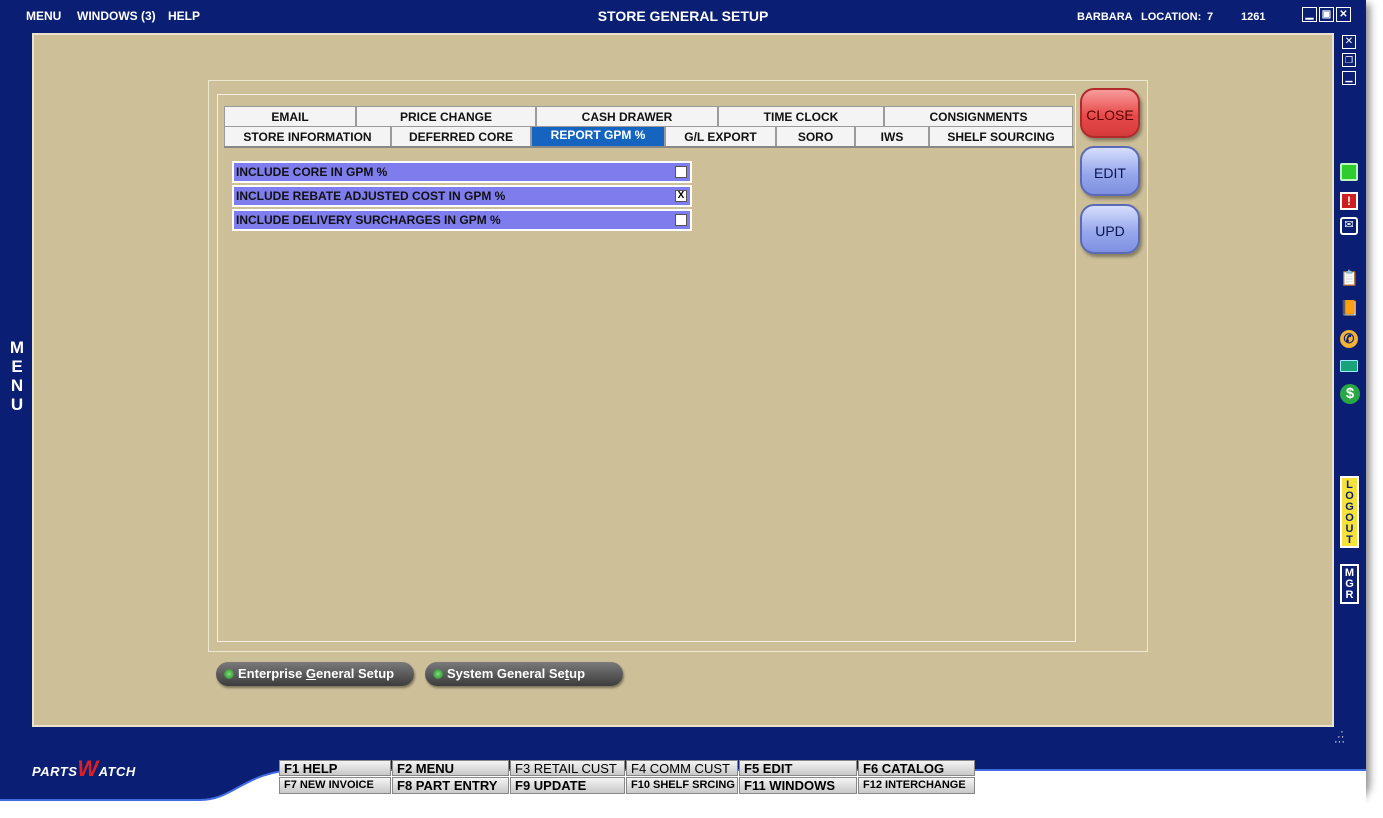  I want to click on location-label: LOCATION:, so click(1171, 17).